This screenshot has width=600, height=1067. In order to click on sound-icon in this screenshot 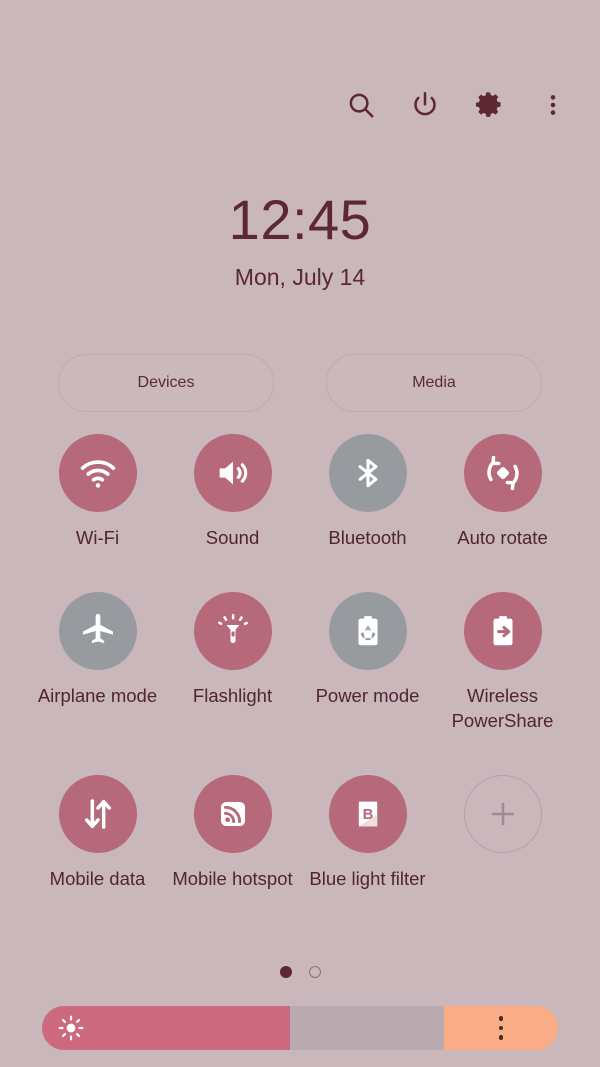, I will do `click(232, 473)`.